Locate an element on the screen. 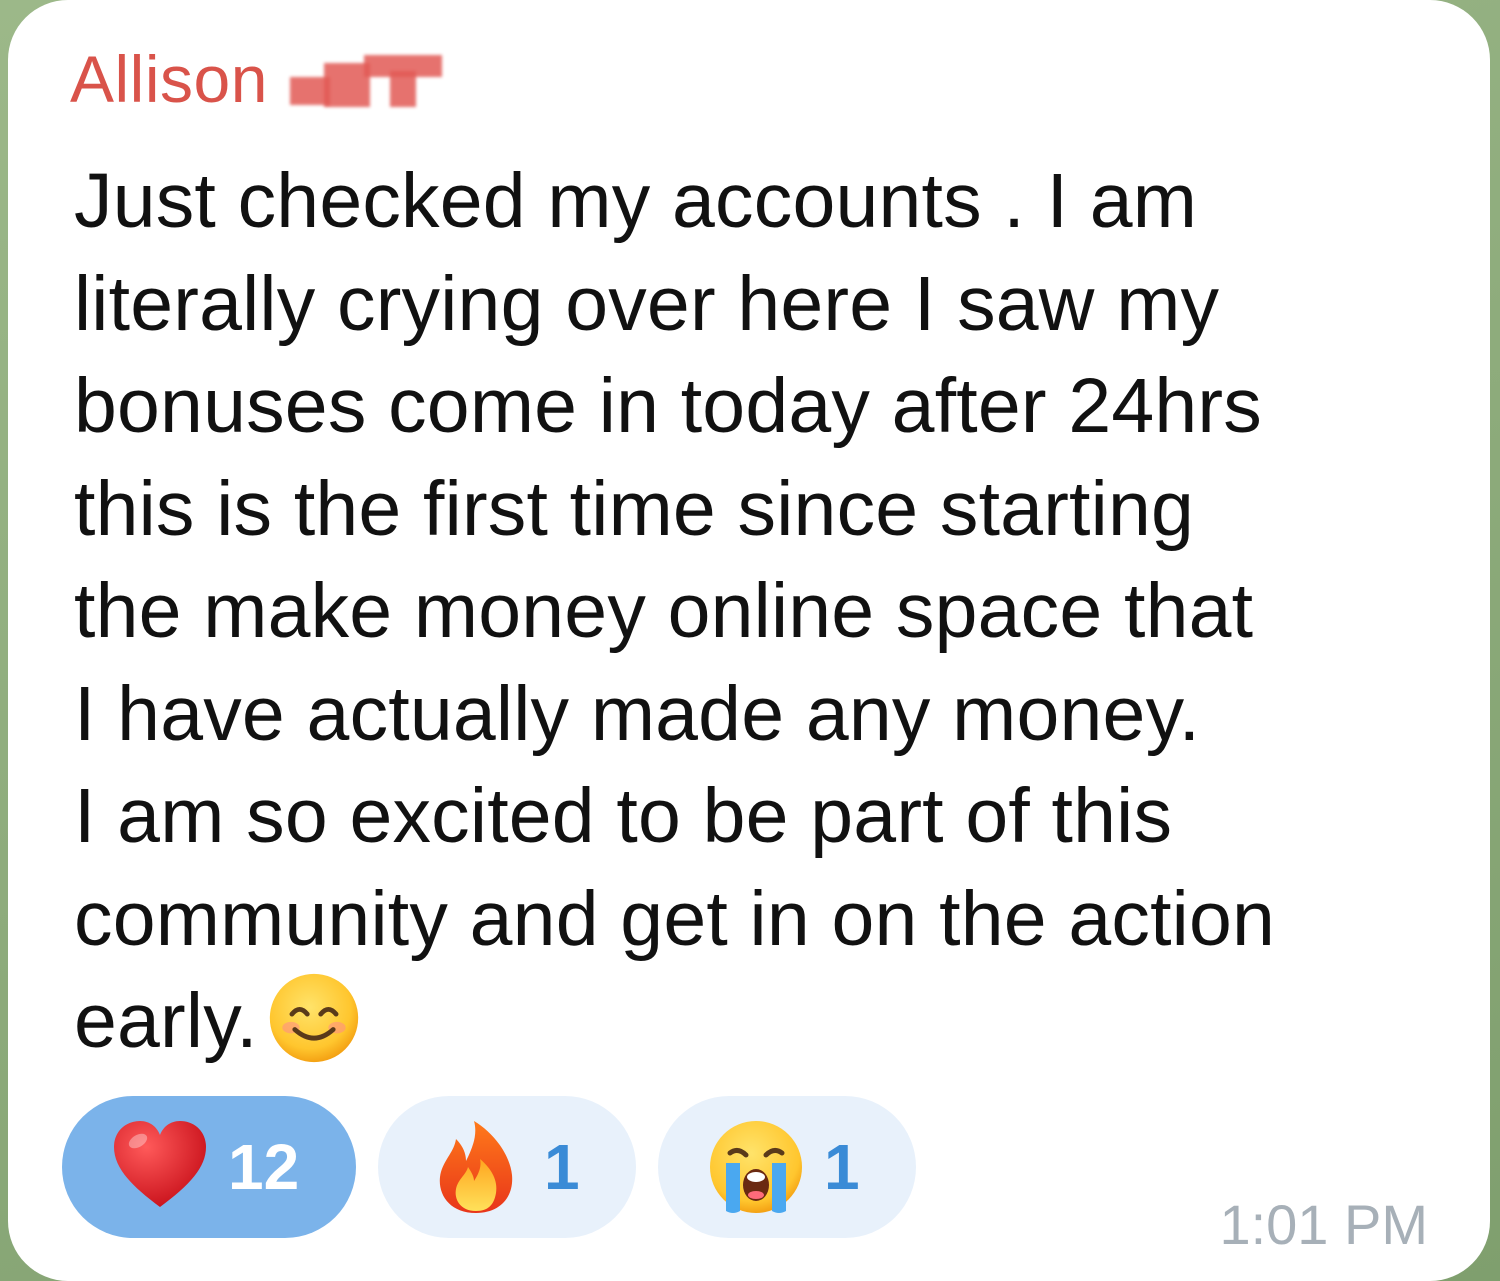  message-sender: Allison is located at coordinates (256, 79).